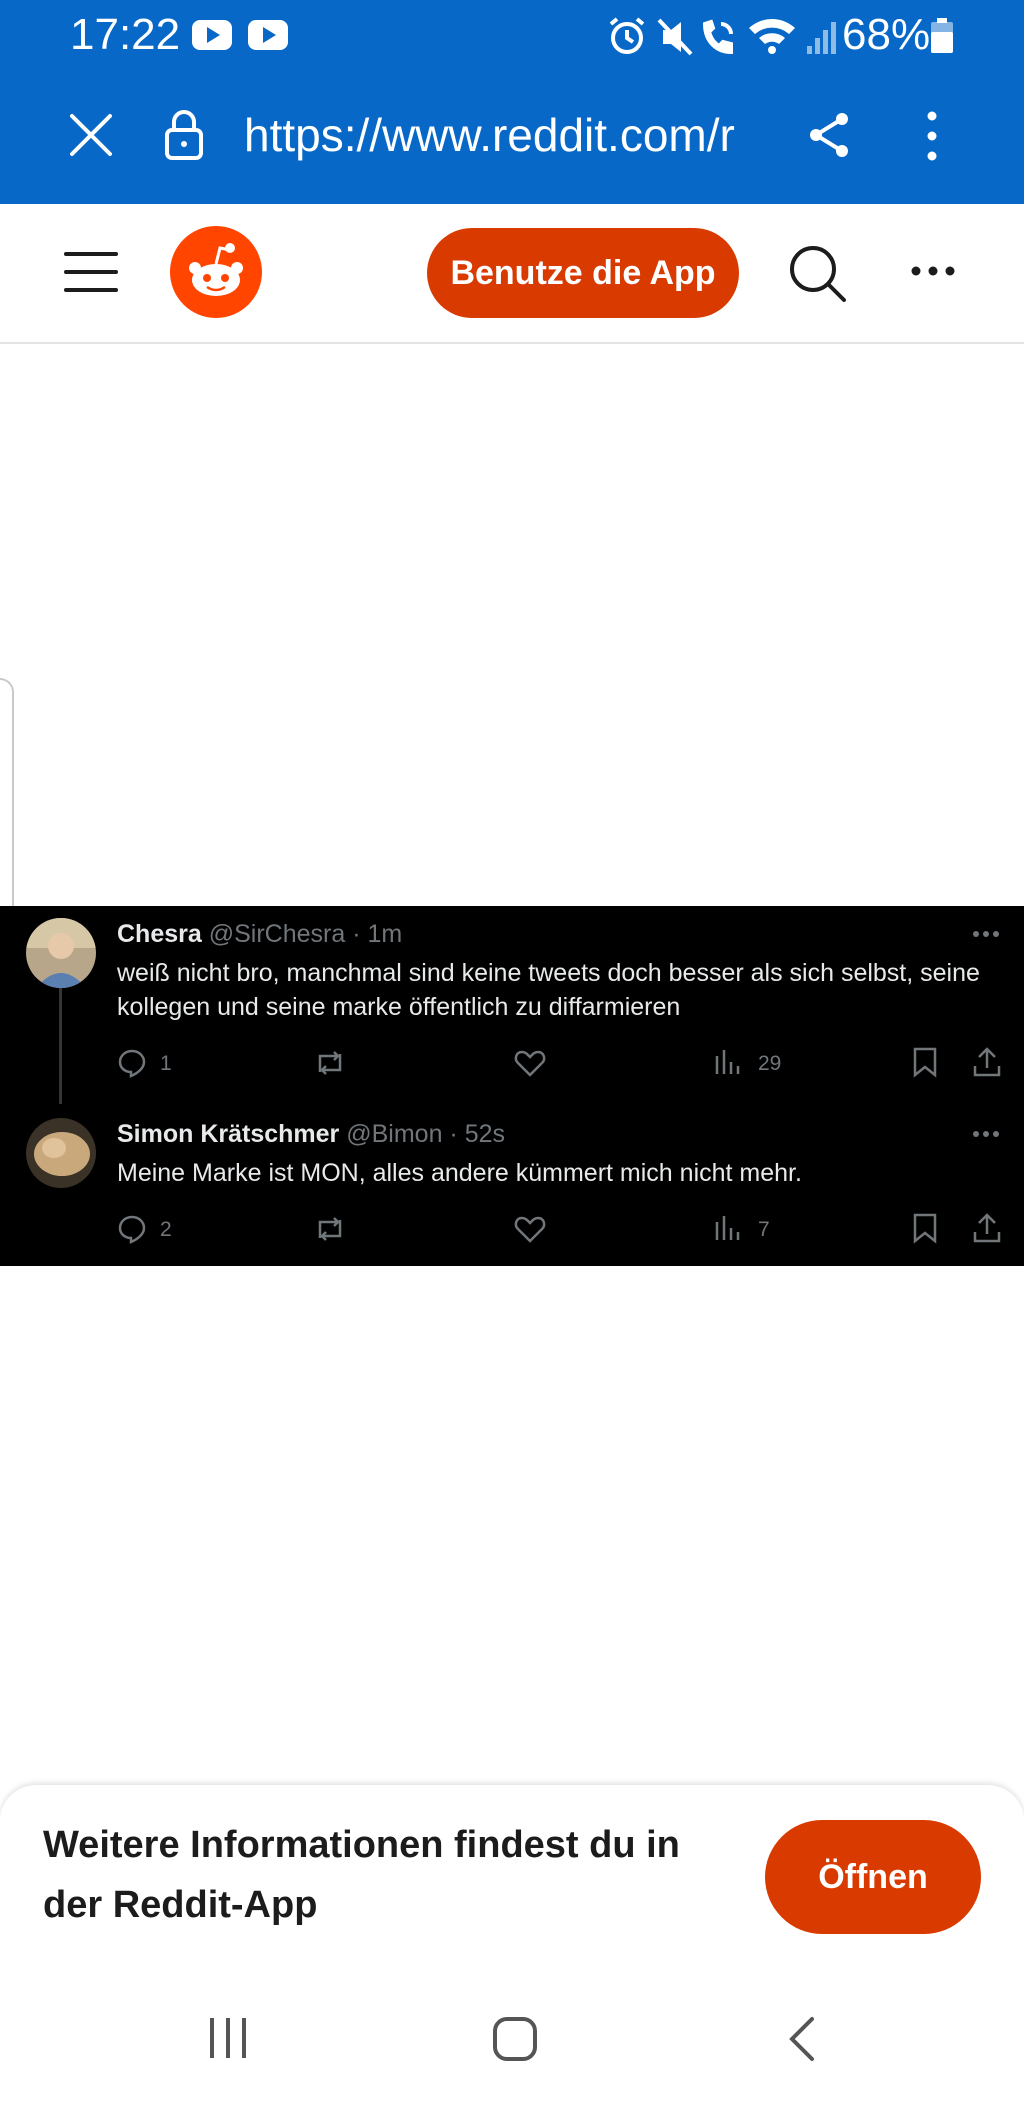 The width and height of the screenshot is (1024, 2105). What do you see at coordinates (627, 35) in the screenshot?
I see `alarm-icon` at bounding box center [627, 35].